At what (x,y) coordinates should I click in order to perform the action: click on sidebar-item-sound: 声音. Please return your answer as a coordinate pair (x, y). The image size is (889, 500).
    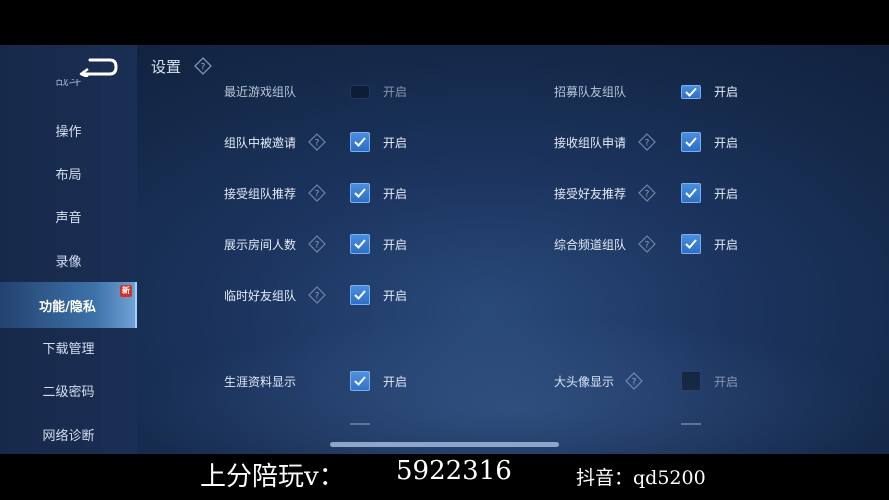
    Looking at the image, I should click on (68, 216).